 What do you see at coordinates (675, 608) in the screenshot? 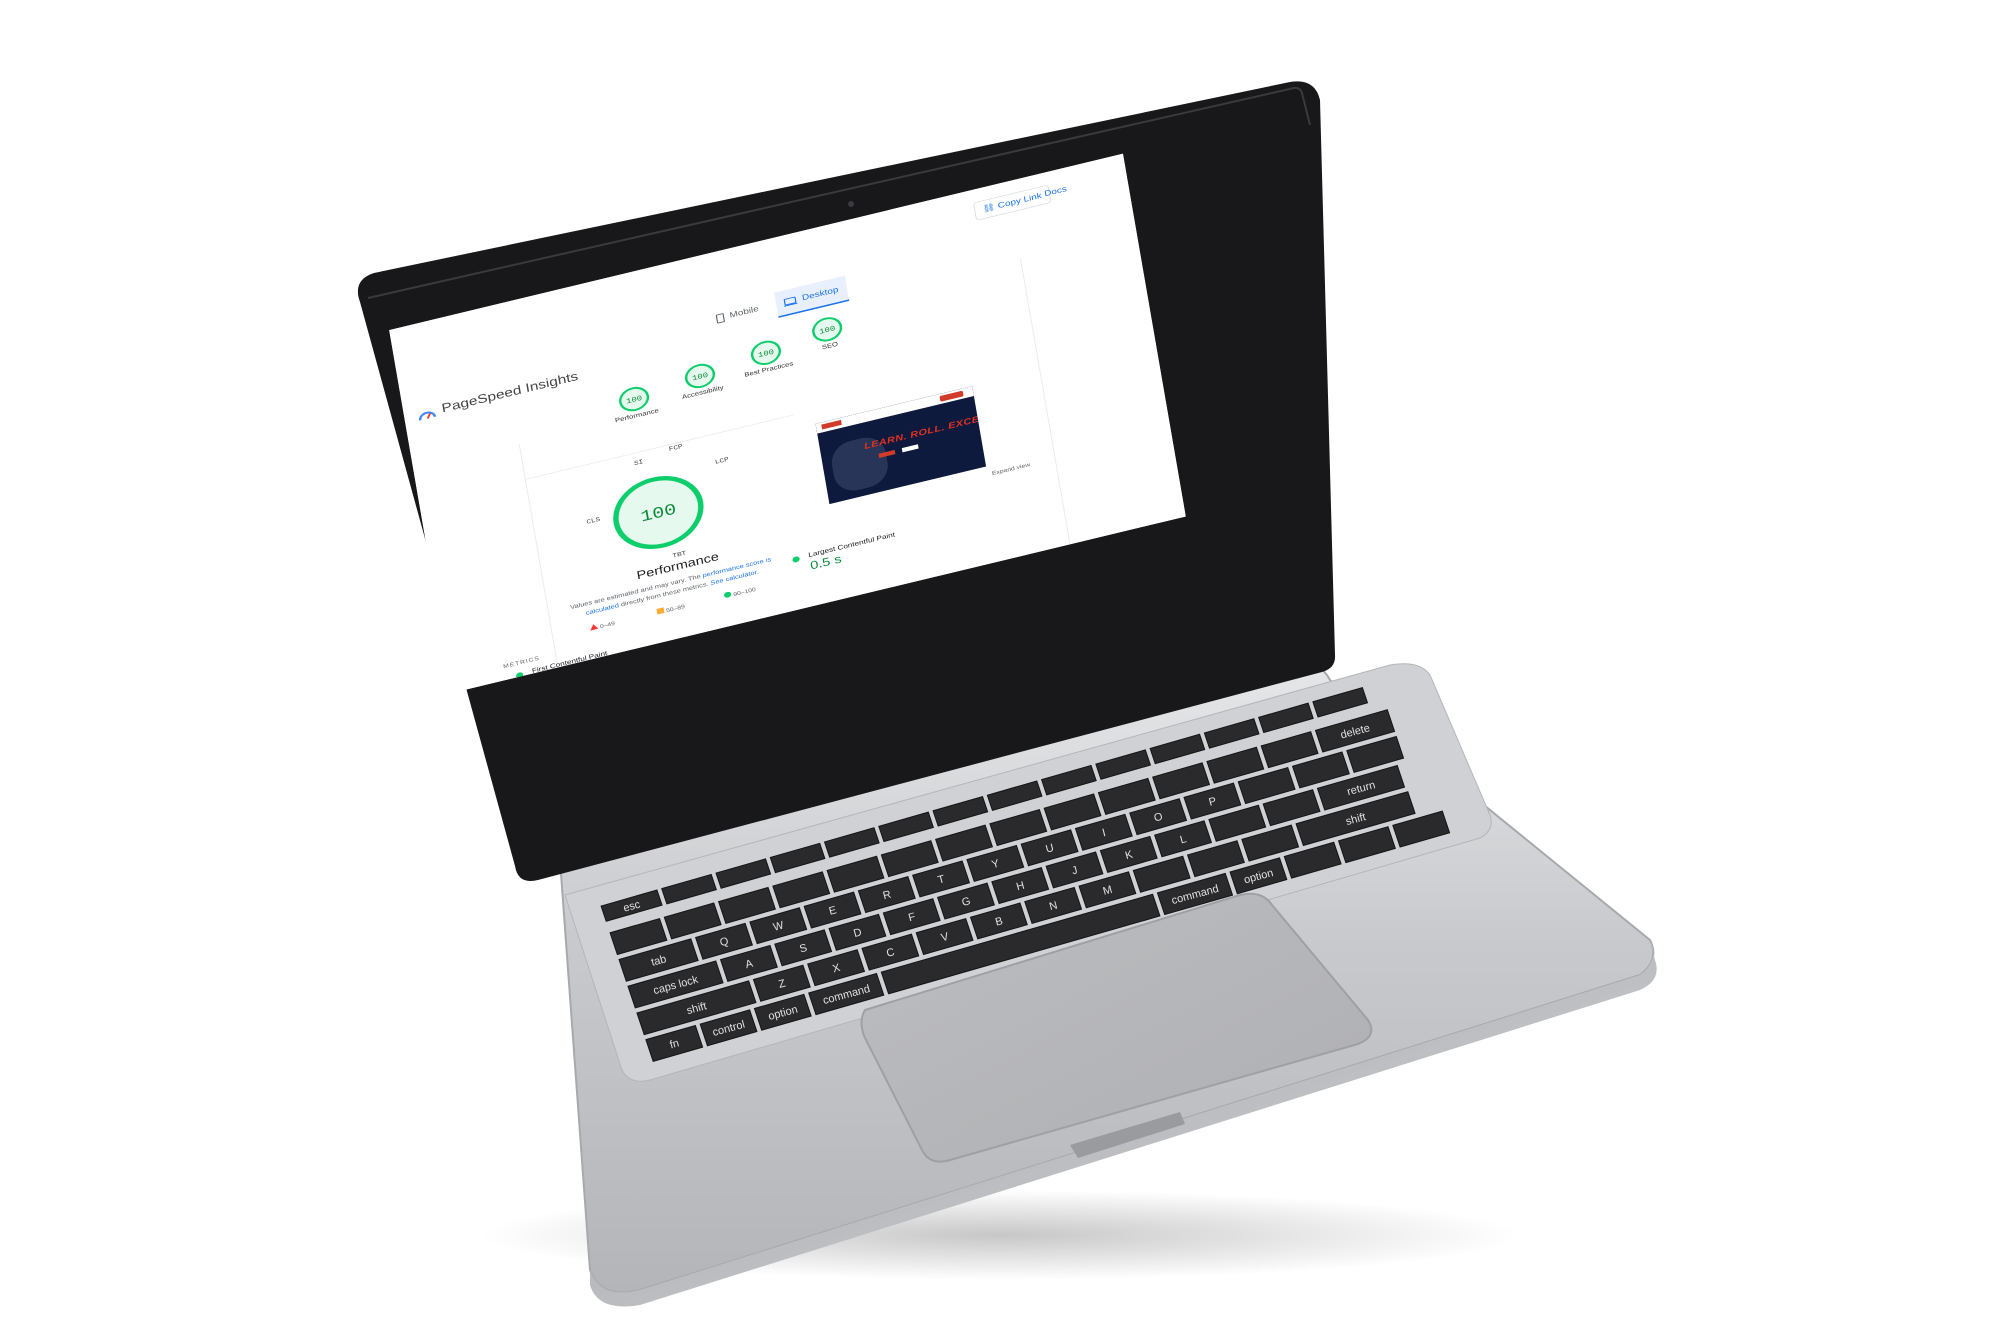
I see `legend-label: 50–89` at bounding box center [675, 608].